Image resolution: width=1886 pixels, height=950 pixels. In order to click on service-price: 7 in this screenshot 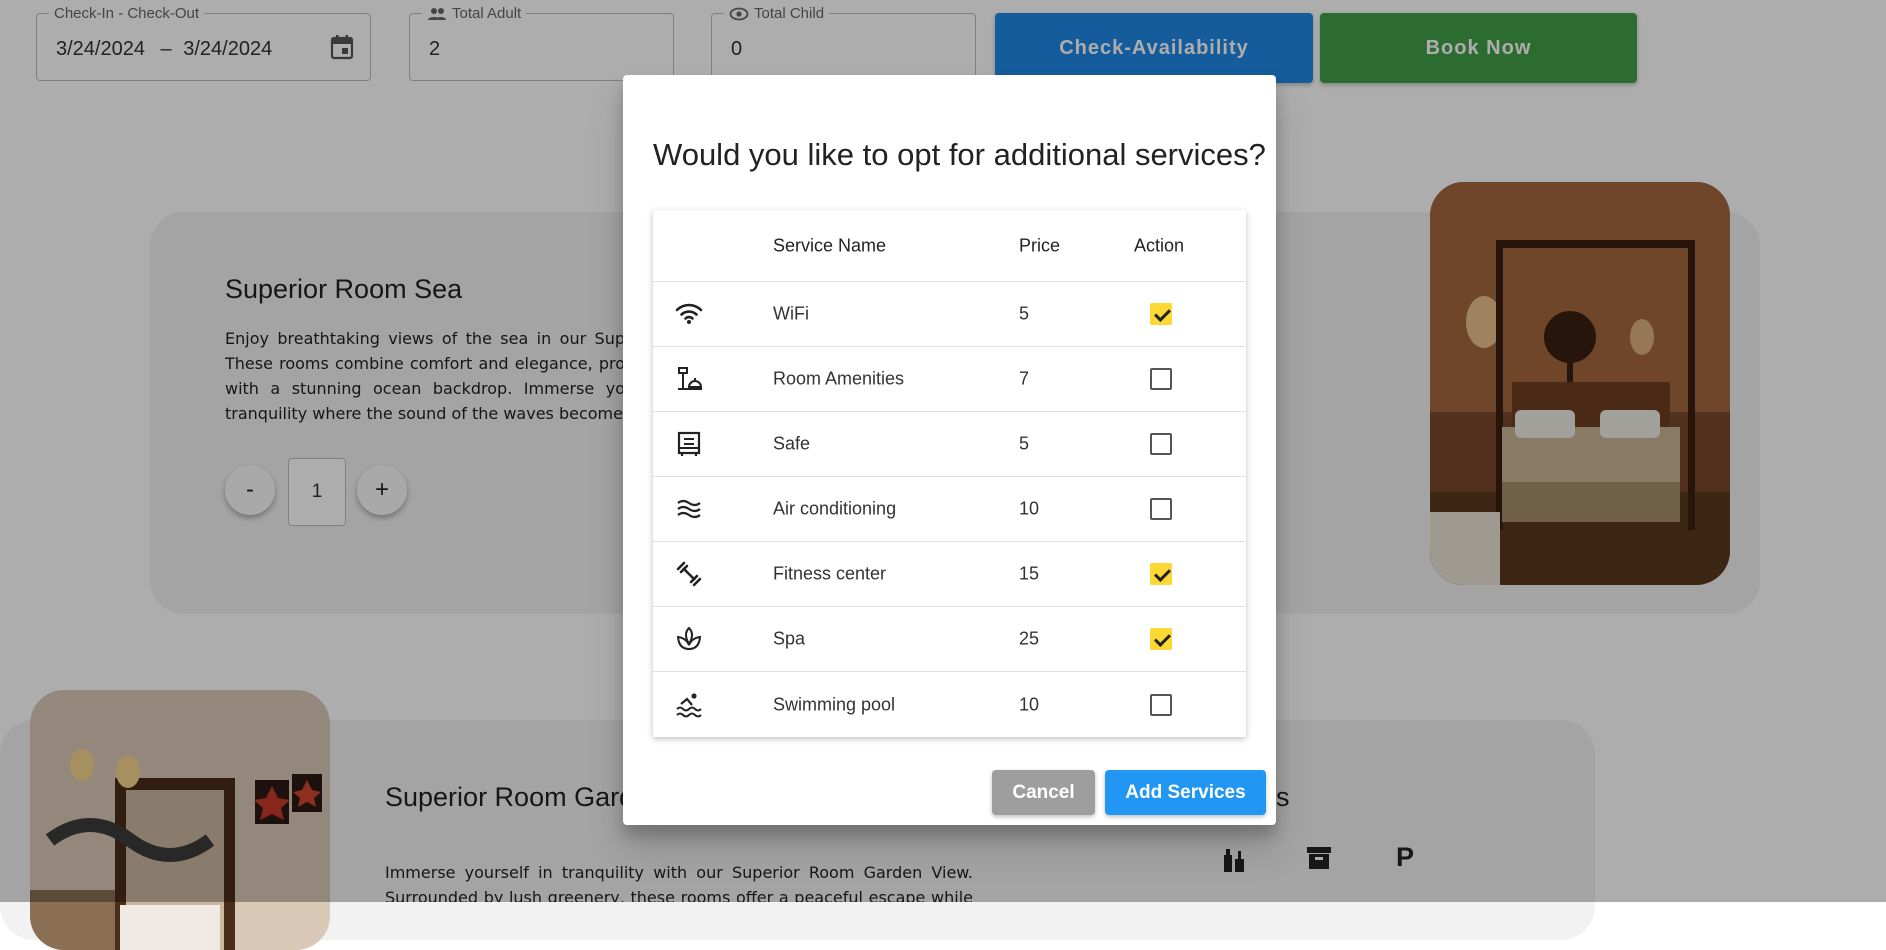, I will do `click(1024, 378)`.